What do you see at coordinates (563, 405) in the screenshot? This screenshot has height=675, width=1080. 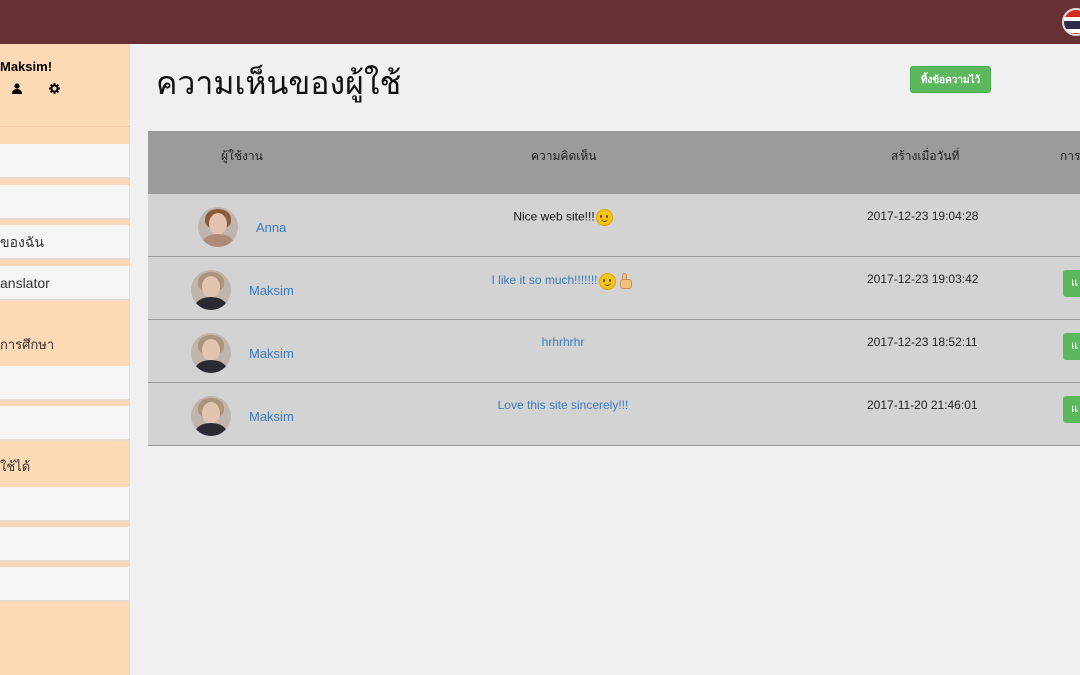 I see `comment-text: Love this site sincerely!!!` at bounding box center [563, 405].